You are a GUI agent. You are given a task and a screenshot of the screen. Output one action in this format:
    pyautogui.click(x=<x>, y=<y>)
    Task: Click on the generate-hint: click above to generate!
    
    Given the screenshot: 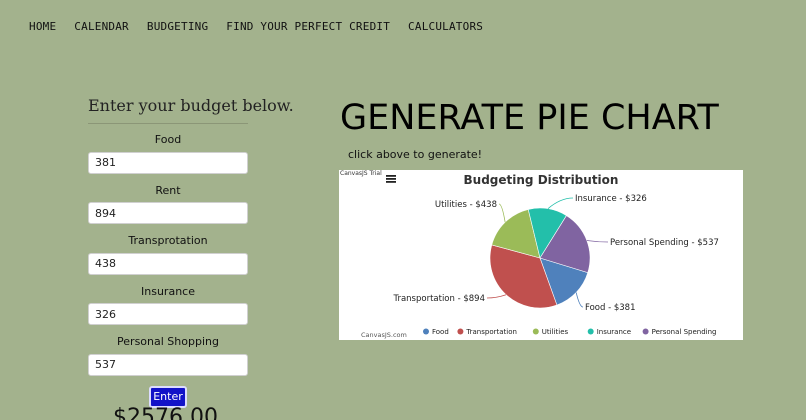 What is the action you would take?
    pyautogui.click(x=415, y=154)
    